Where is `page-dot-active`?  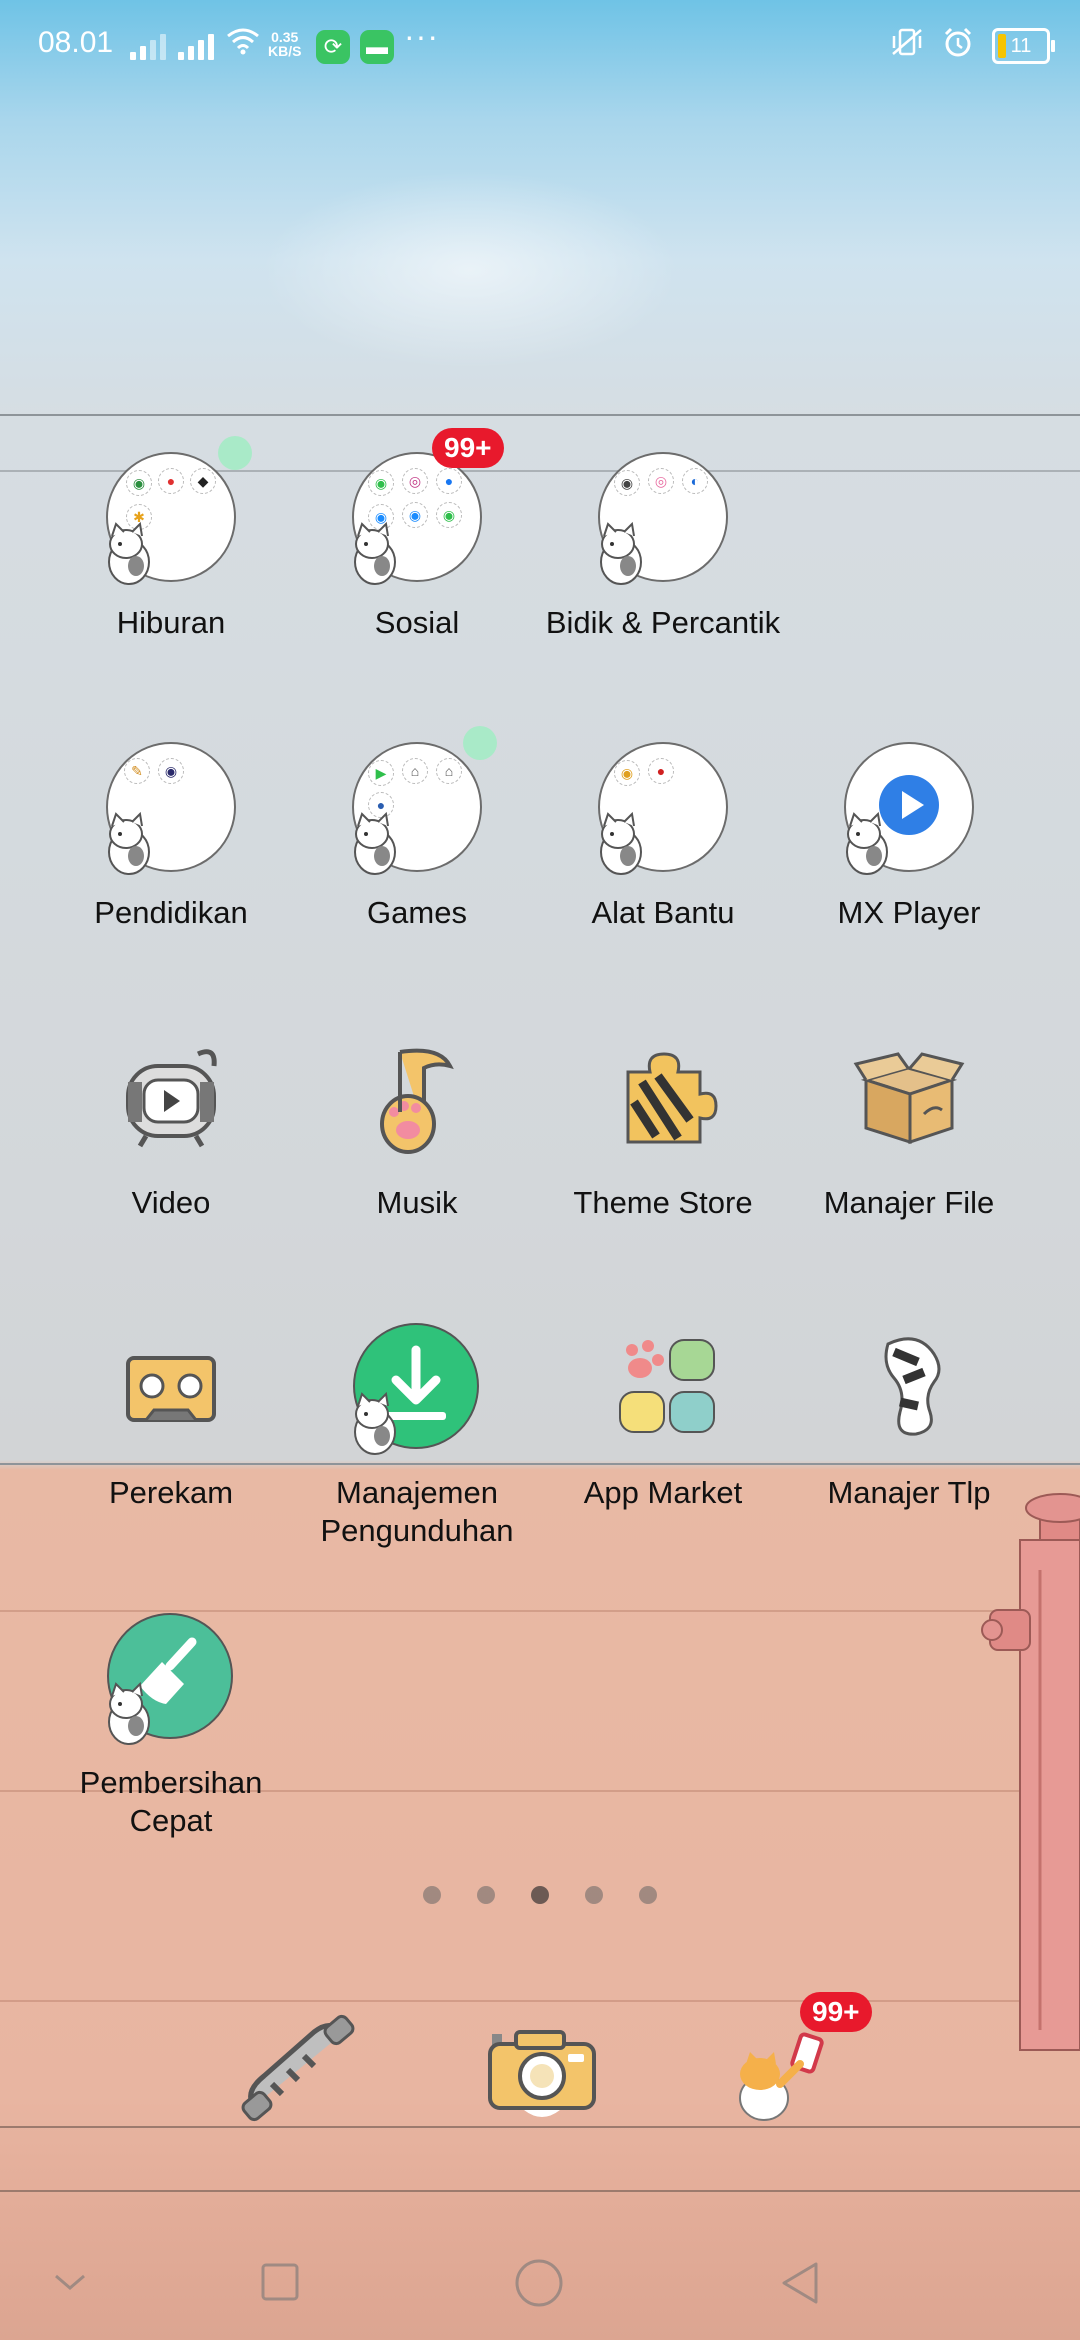
page-dot-active is located at coordinates (540, 1895).